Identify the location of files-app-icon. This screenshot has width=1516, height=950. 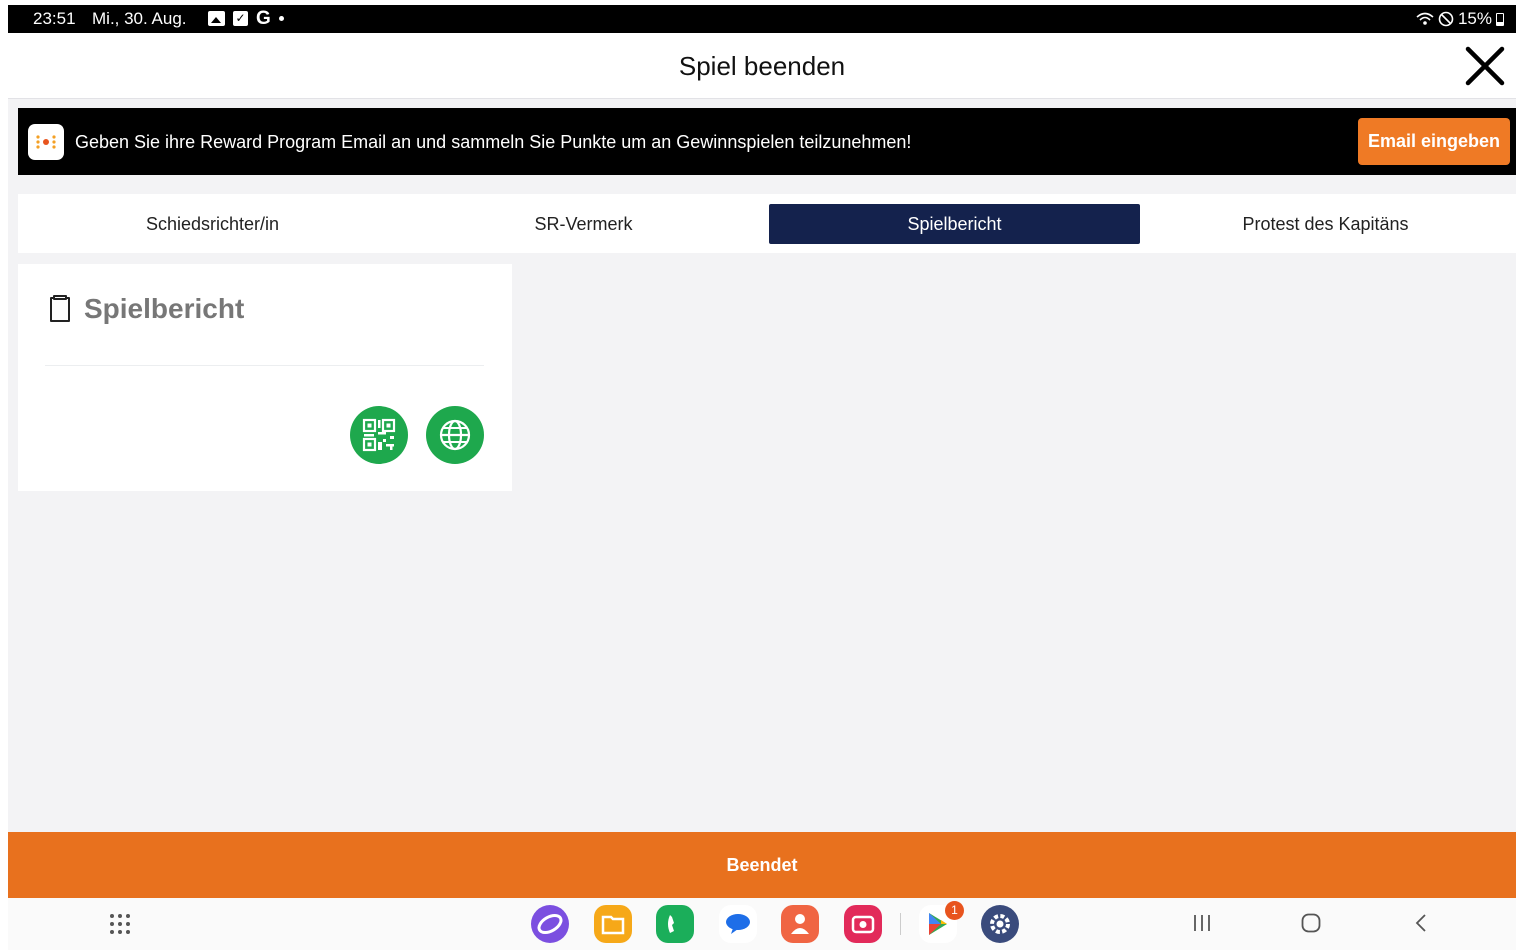
(613, 924).